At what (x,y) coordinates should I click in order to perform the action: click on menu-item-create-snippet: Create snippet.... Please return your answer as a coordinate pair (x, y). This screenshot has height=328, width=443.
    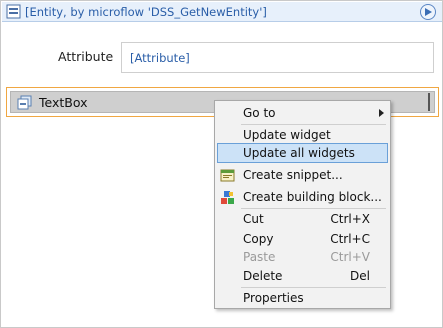
    Looking at the image, I should click on (302, 175).